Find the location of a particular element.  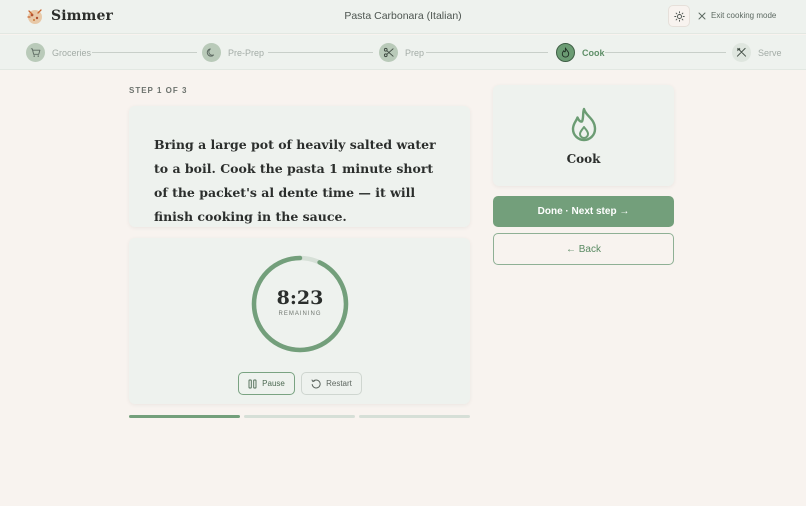

sun-icon is located at coordinates (679, 16).